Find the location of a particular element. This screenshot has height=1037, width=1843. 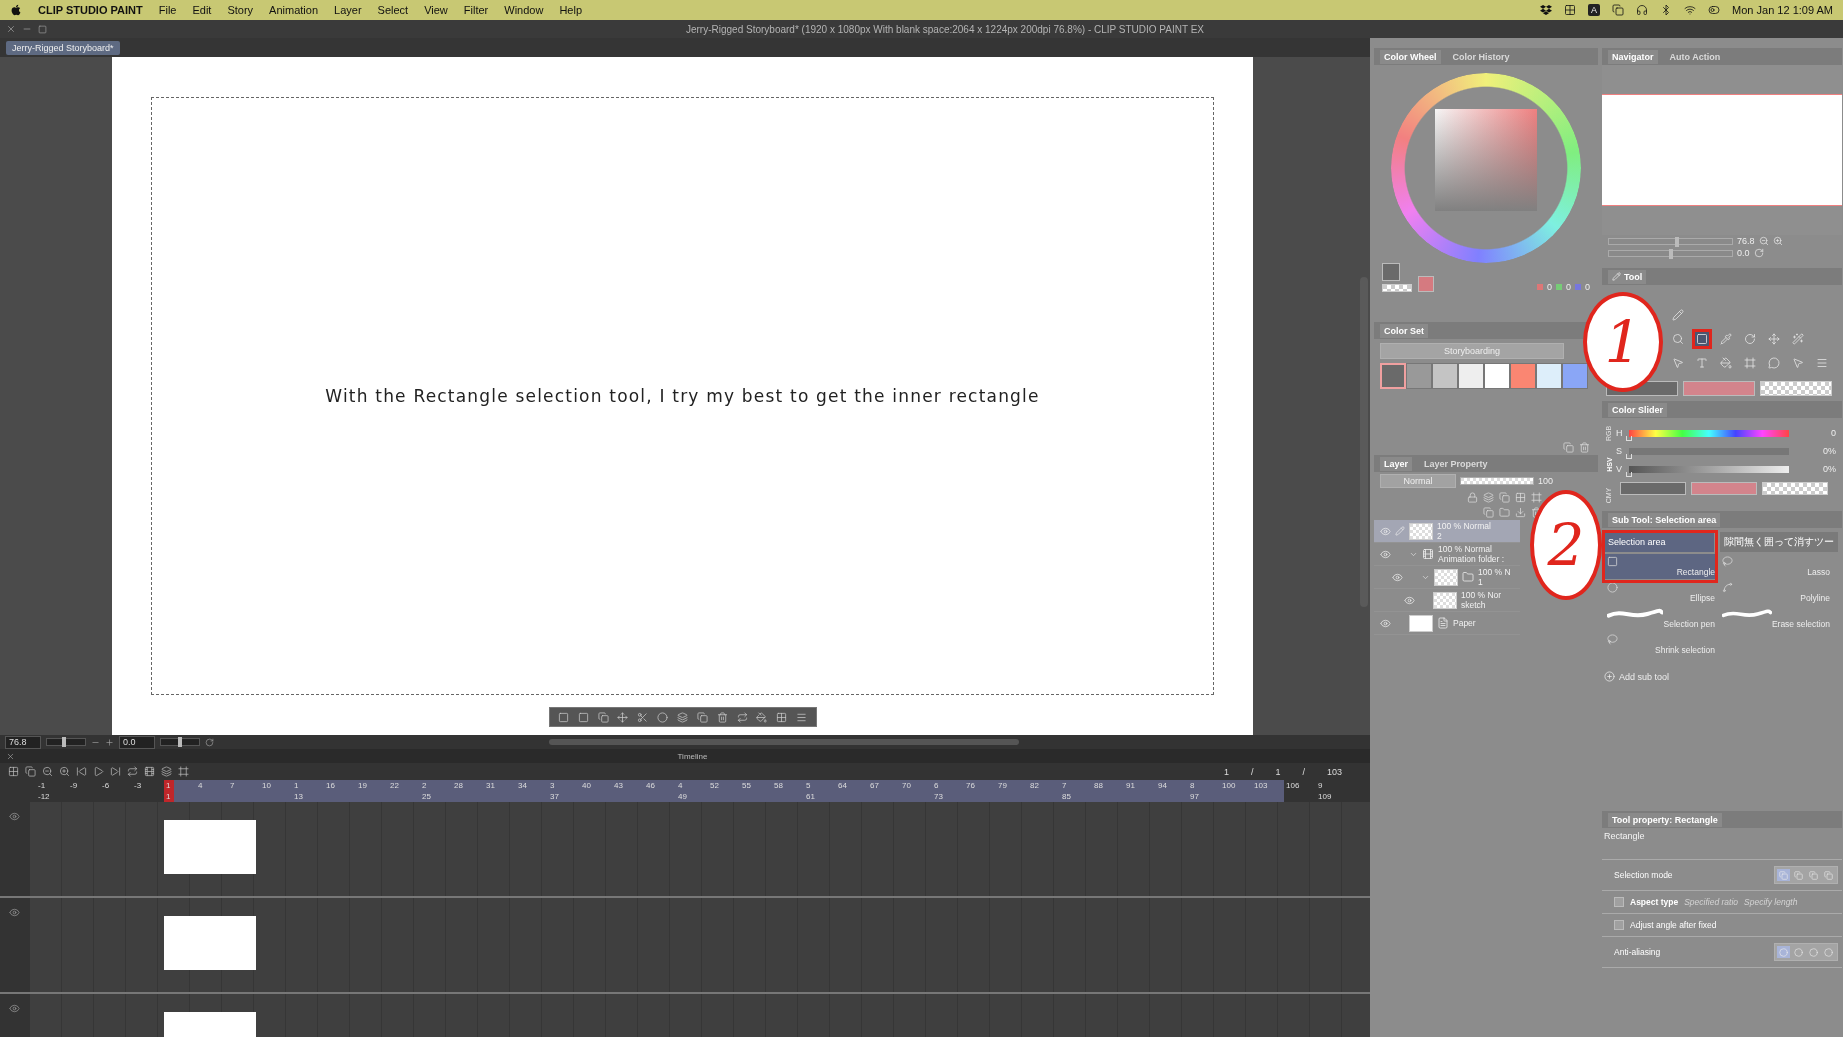

layer-action-icon is located at coordinates (1520, 512).